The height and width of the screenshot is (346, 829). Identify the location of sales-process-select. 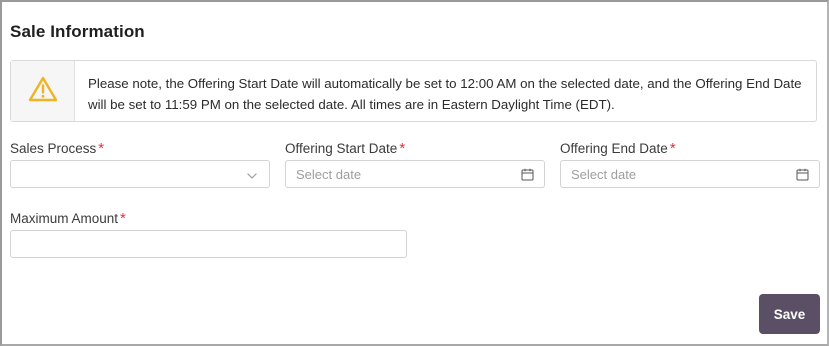
(140, 174).